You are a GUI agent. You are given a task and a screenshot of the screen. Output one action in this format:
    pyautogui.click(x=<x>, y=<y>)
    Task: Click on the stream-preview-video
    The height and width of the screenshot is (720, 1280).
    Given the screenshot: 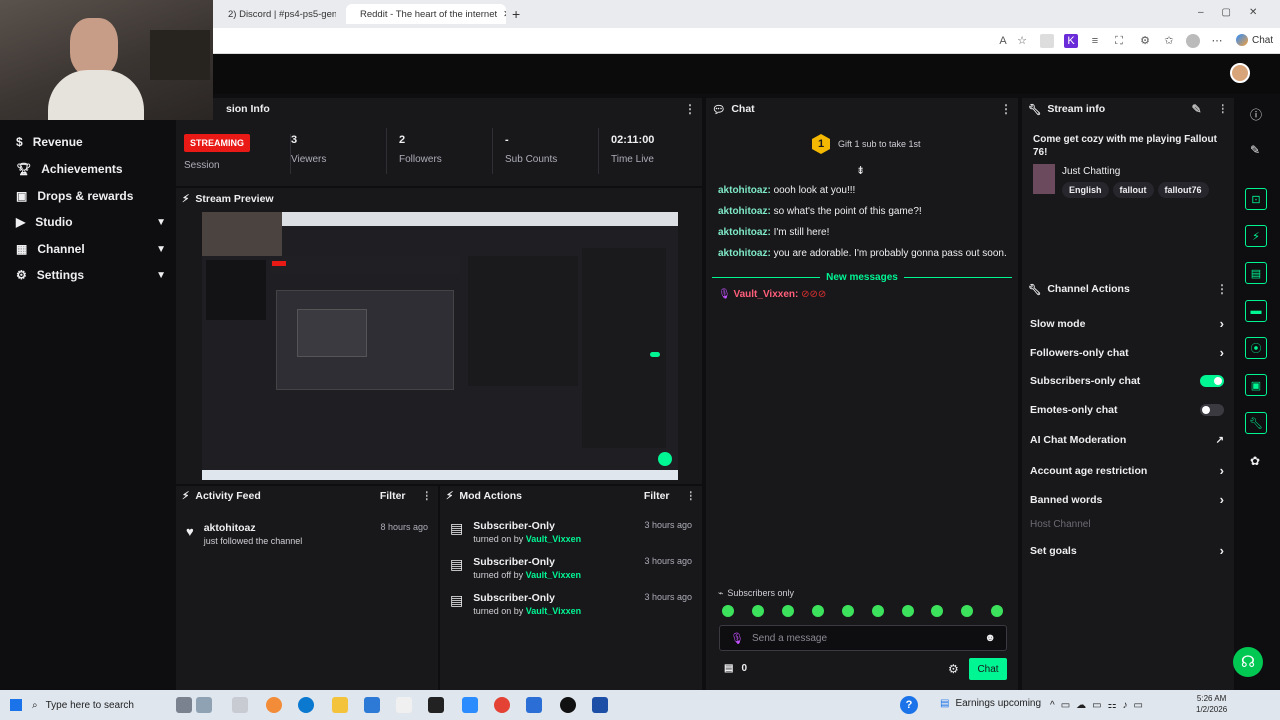 What is the action you would take?
    pyautogui.click(x=440, y=346)
    